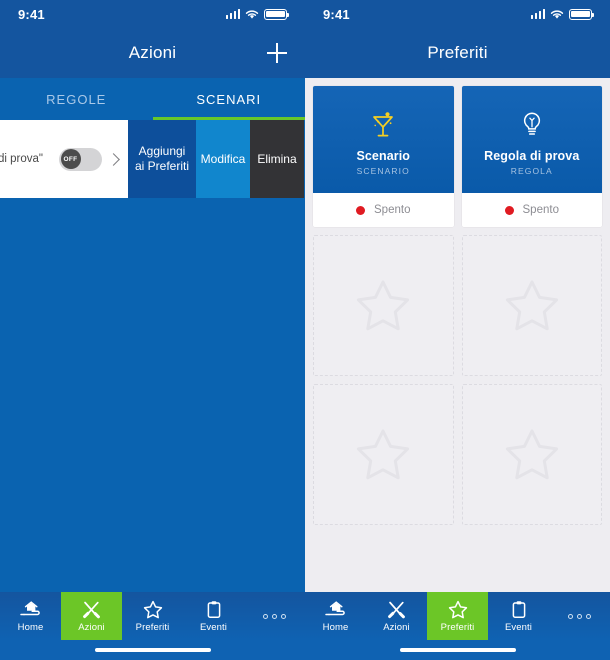 Image resolution: width=610 pixels, height=660 pixels. I want to click on list-item-content: di prova" OFF, so click(64, 159).